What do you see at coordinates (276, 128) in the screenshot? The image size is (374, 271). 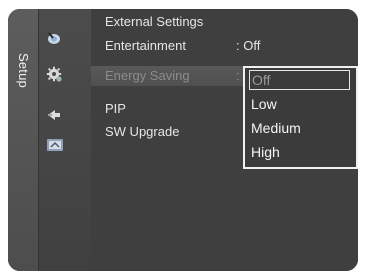 I see `dropdown-option-medium: Medium` at bounding box center [276, 128].